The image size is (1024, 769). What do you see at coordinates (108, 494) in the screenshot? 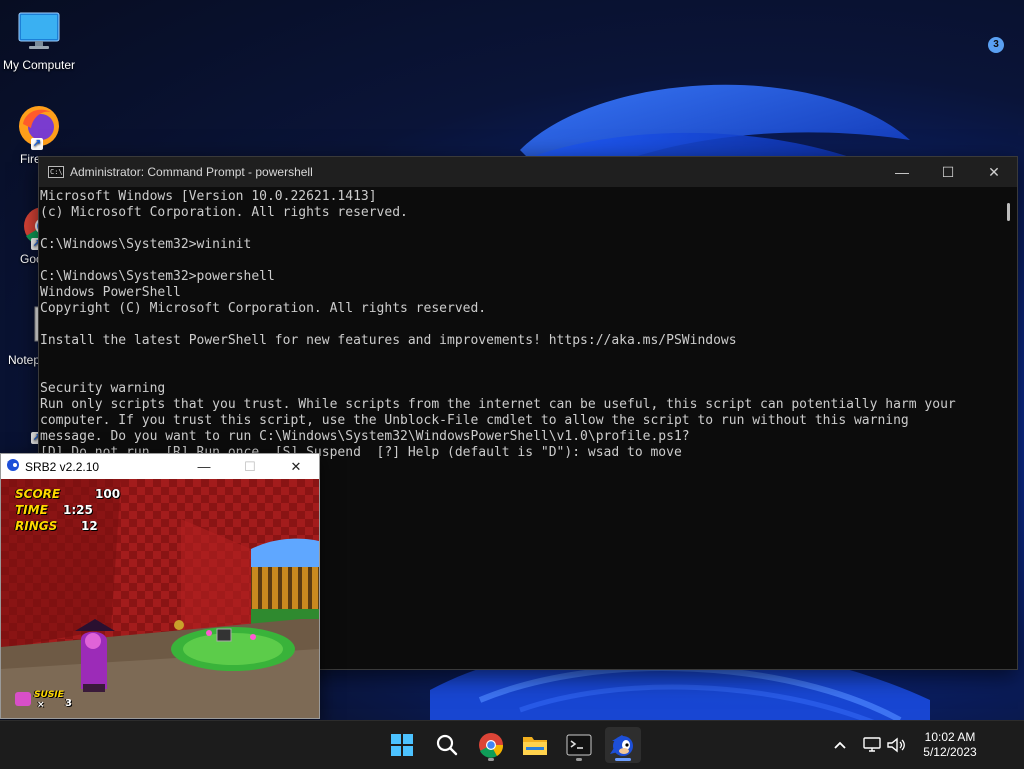
I see `hud-score-value: 100` at bounding box center [108, 494].